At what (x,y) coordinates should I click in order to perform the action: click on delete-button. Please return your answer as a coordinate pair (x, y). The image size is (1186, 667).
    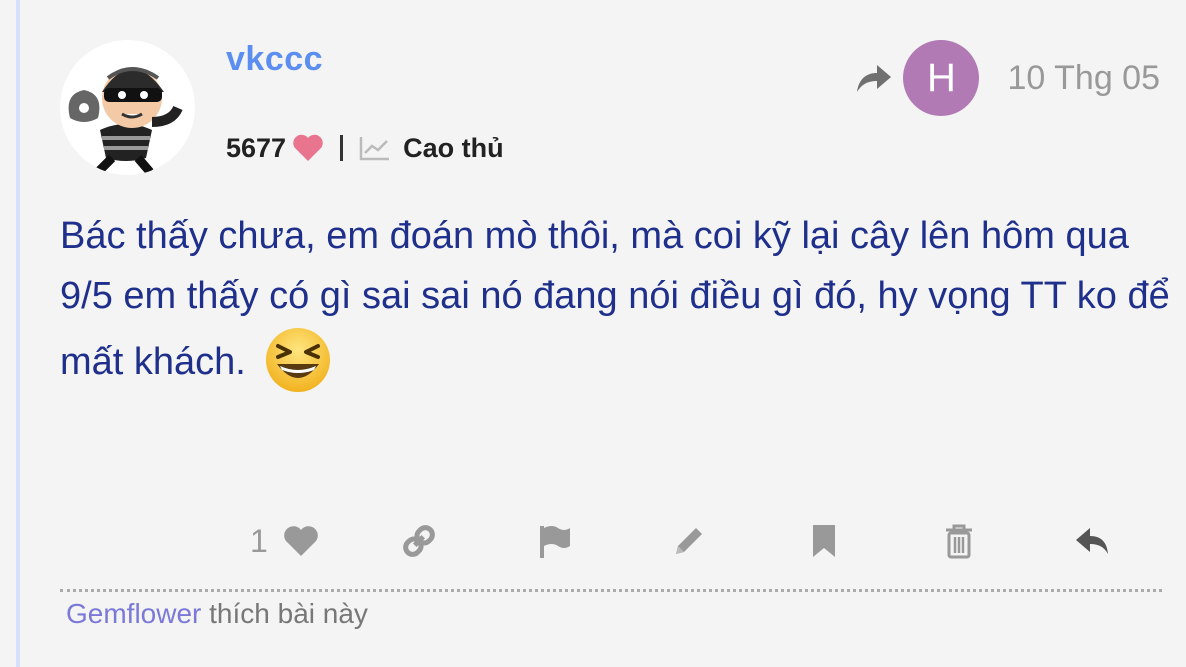
    Looking at the image, I should click on (959, 541).